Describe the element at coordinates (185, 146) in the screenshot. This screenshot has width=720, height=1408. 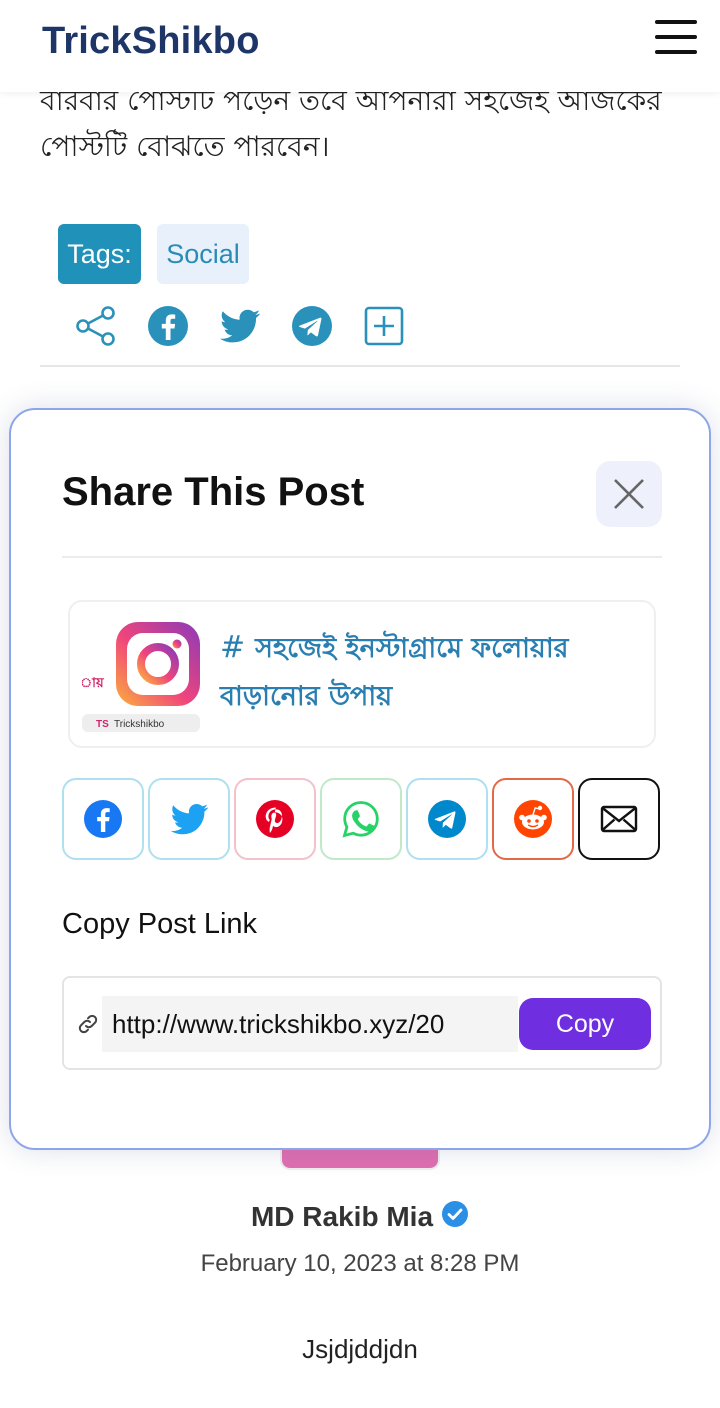
I see `article-line: পোস্টটি বোঝতে পারবেন।` at that location.